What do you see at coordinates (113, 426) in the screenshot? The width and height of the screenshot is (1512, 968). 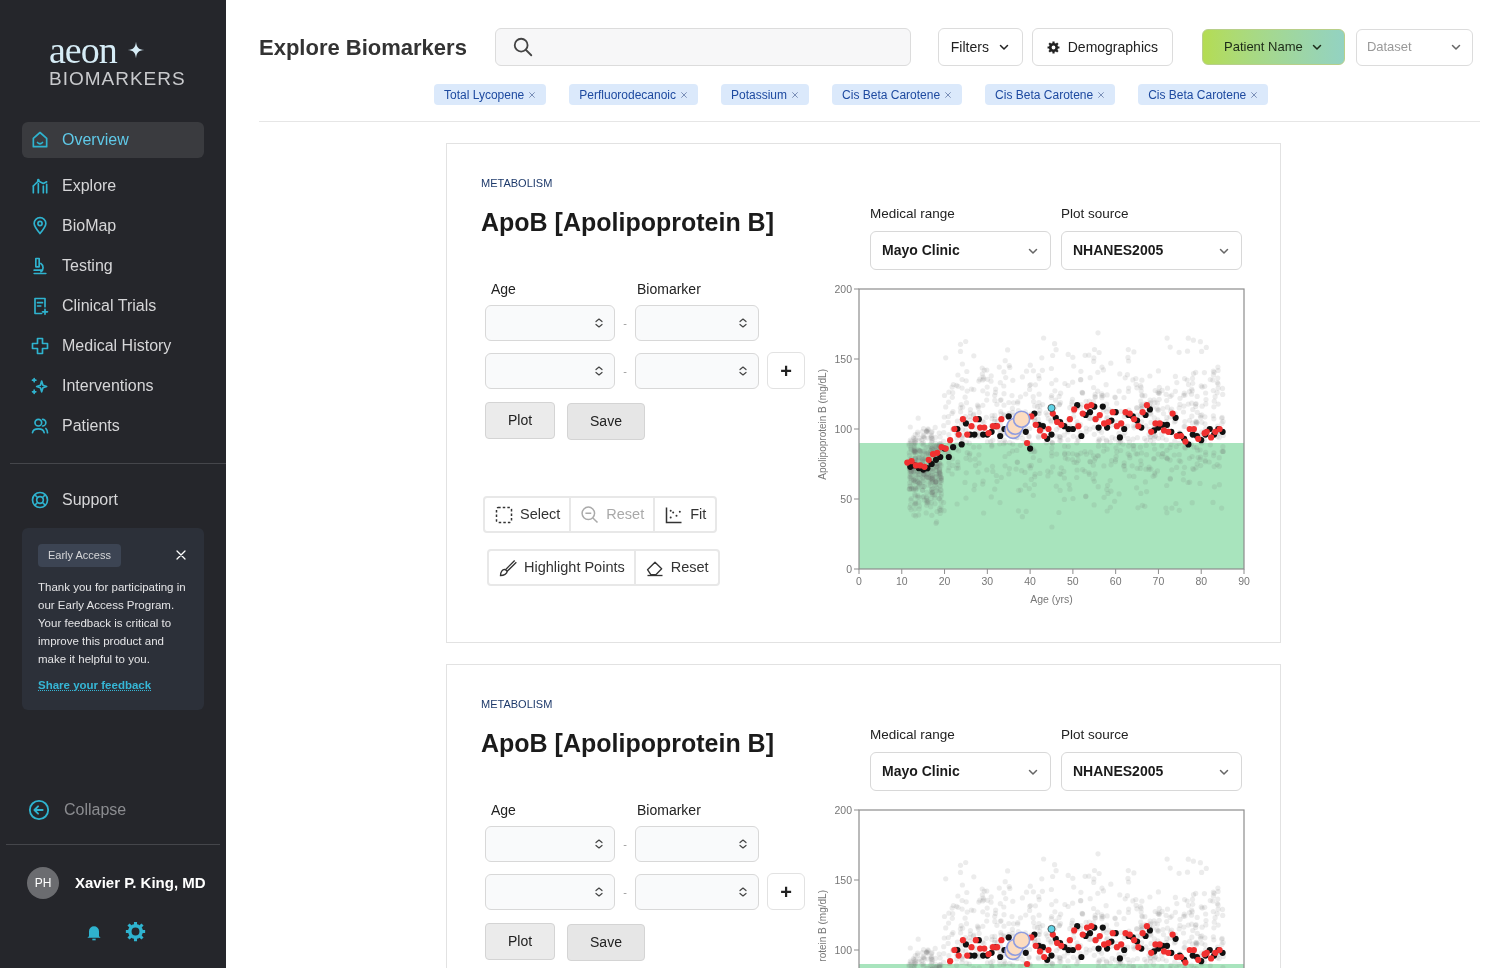 I see `nav-item: Patients` at bounding box center [113, 426].